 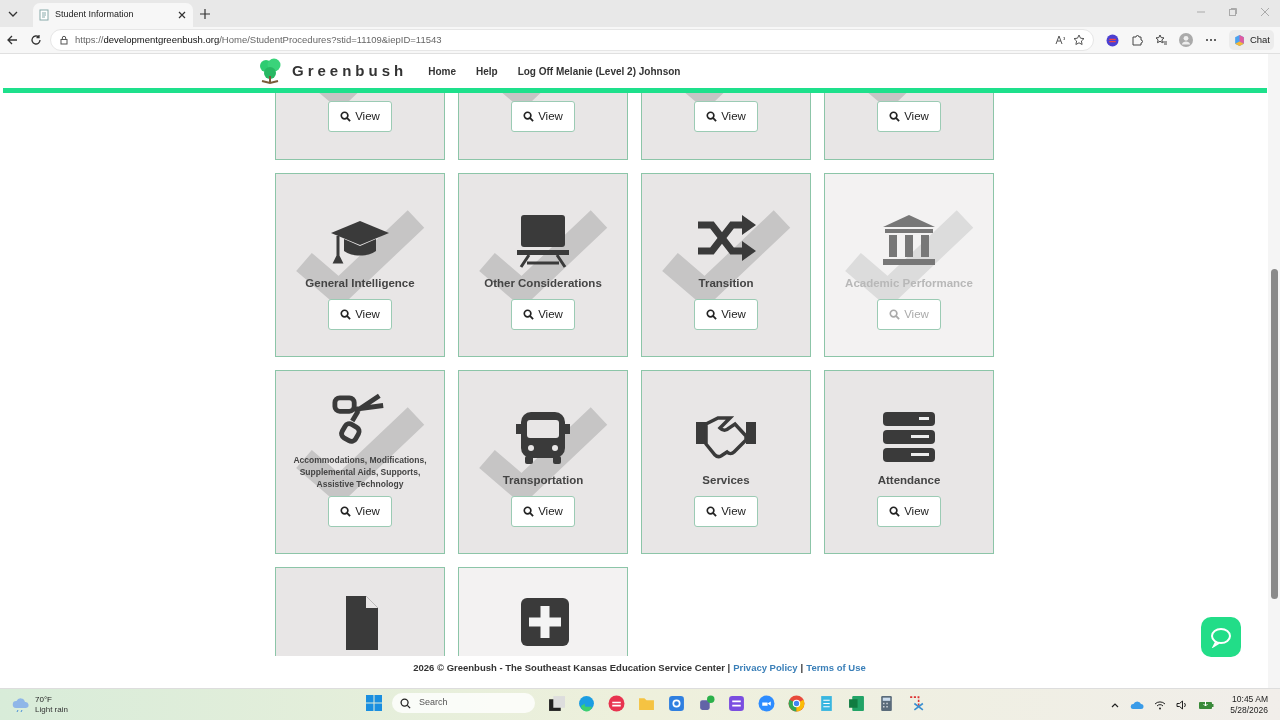 What do you see at coordinates (909, 284) in the screenshot?
I see `card-title: Academic Performance` at bounding box center [909, 284].